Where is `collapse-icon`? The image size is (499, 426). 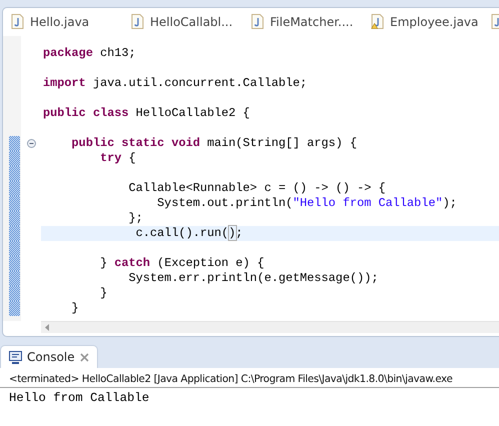 collapse-icon is located at coordinates (31, 143).